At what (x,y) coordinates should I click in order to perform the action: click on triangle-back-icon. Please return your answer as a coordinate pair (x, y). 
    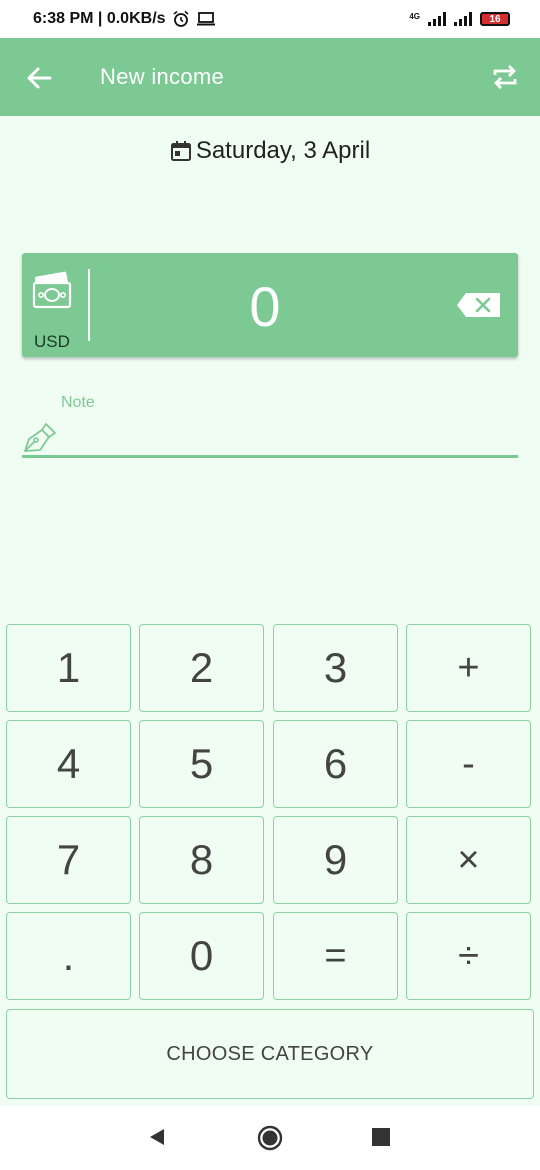
    Looking at the image, I should click on (157, 1137).